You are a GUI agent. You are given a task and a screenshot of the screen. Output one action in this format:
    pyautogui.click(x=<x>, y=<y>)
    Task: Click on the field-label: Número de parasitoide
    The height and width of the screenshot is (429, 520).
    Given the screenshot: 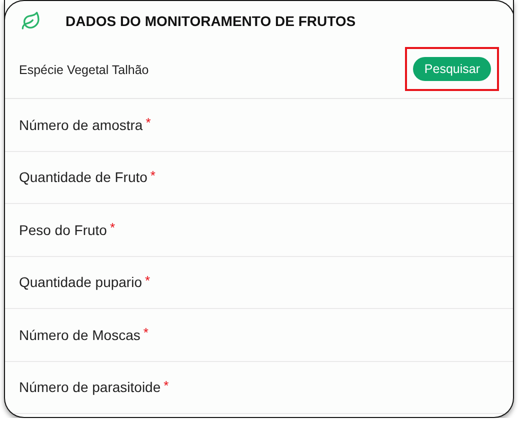 What is the action you would take?
    pyautogui.click(x=90, y=387)
    